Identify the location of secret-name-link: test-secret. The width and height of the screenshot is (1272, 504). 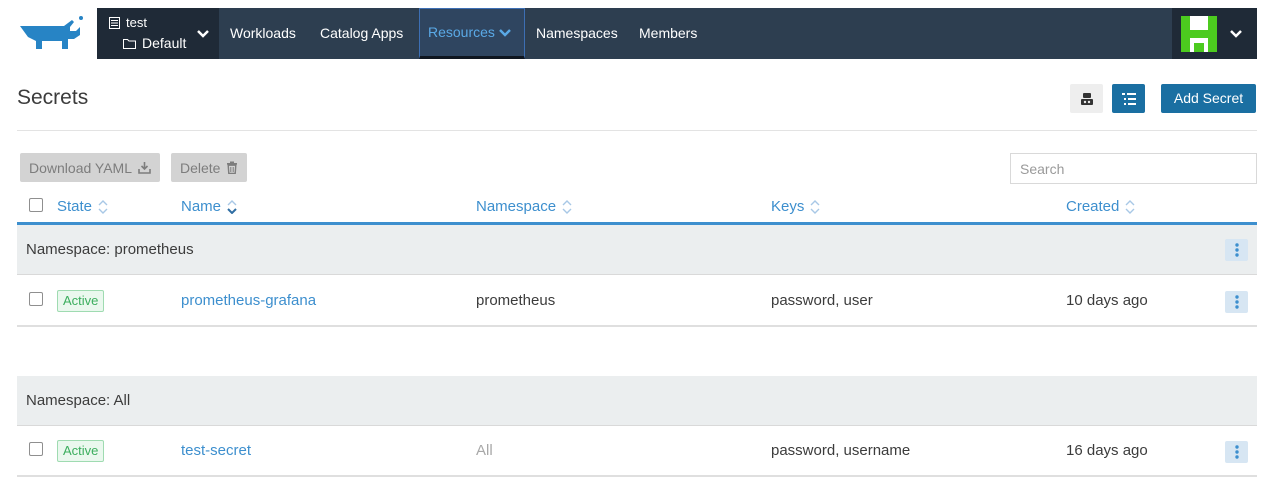
(216, 450).